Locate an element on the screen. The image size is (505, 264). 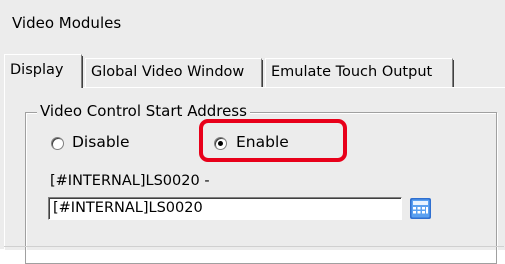
tab-emulate-touch-output: Emulate Touch Output is located at coordinates (359, 72).